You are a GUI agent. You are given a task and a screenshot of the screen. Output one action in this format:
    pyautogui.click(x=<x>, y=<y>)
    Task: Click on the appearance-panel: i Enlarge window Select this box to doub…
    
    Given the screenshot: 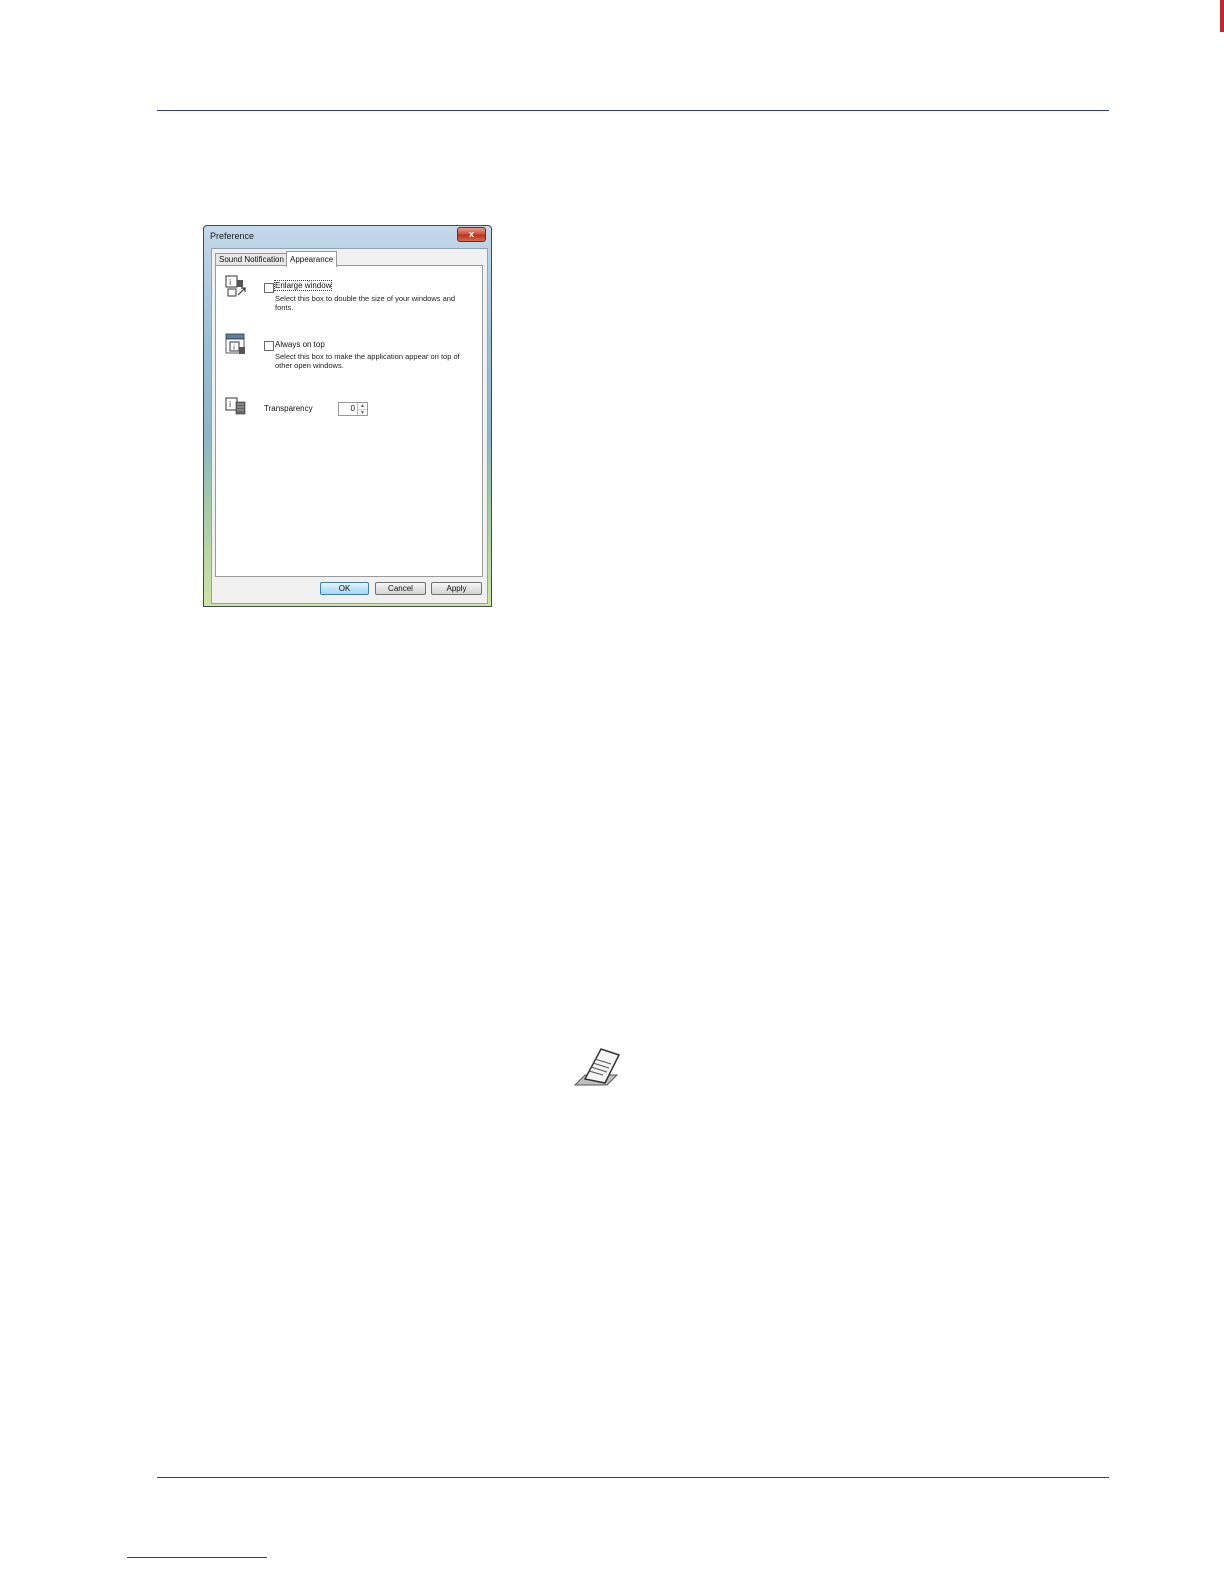 What is the action you would take?
    pyautogui.click(x=349, y=421)
    